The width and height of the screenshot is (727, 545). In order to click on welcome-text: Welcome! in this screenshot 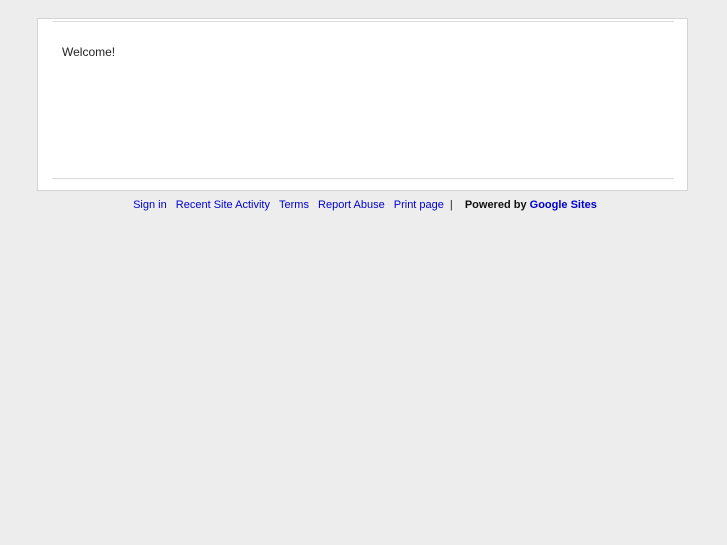, I will do `click(89, 52)`.